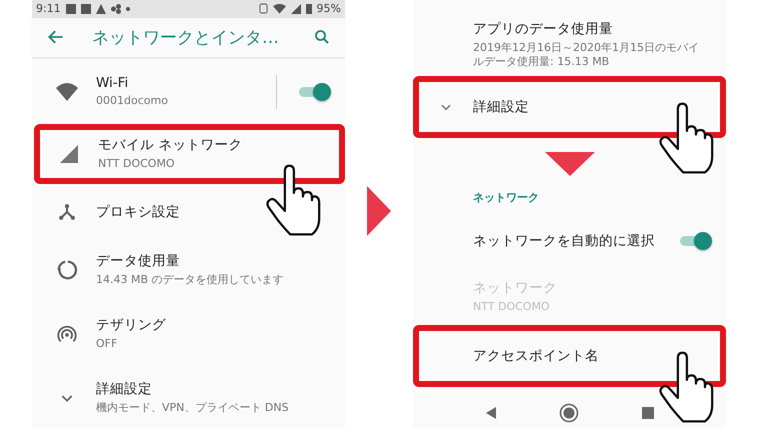 The image size is (760, 428). Describe the element at coordinates (67, 270) in the screenshot. I see `data-usage-icon` at that location.